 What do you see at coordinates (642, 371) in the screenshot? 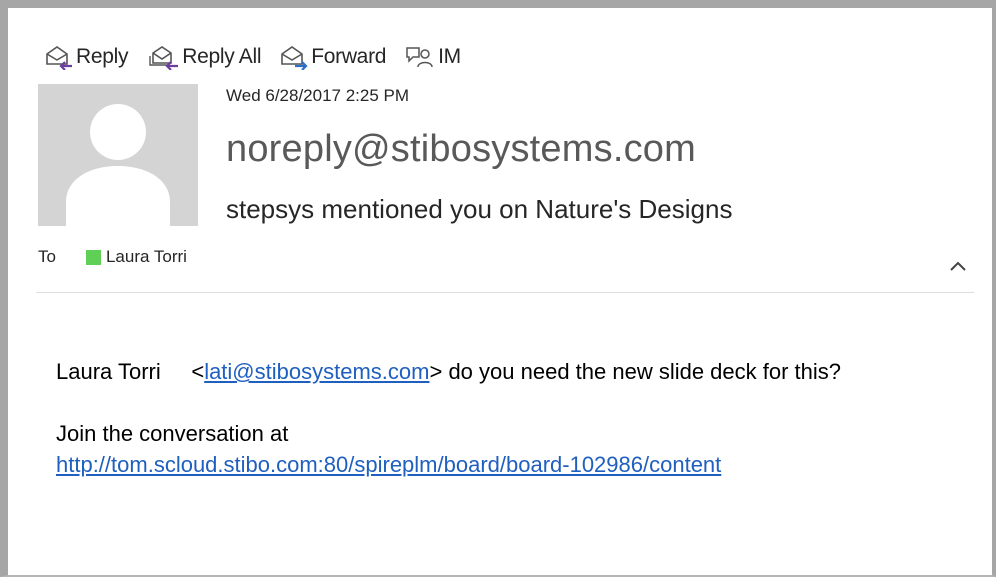
I see `mention-rest: do you need the new slide deck for this?` at bounding box center [642, 371].